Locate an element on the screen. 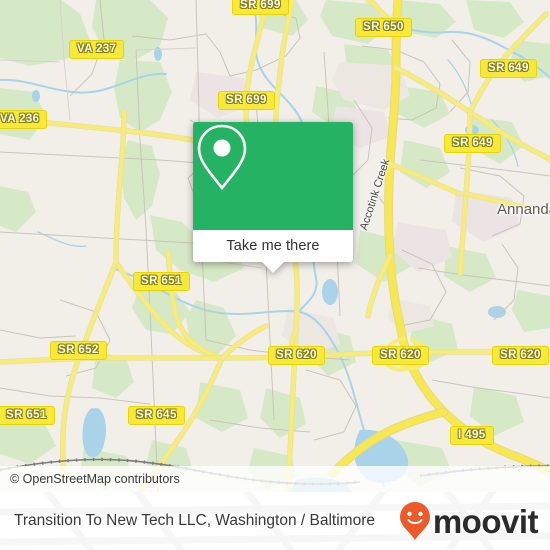 The image size is (550, 550). road-shield: SR 652 is located at coordinates (78, 350).